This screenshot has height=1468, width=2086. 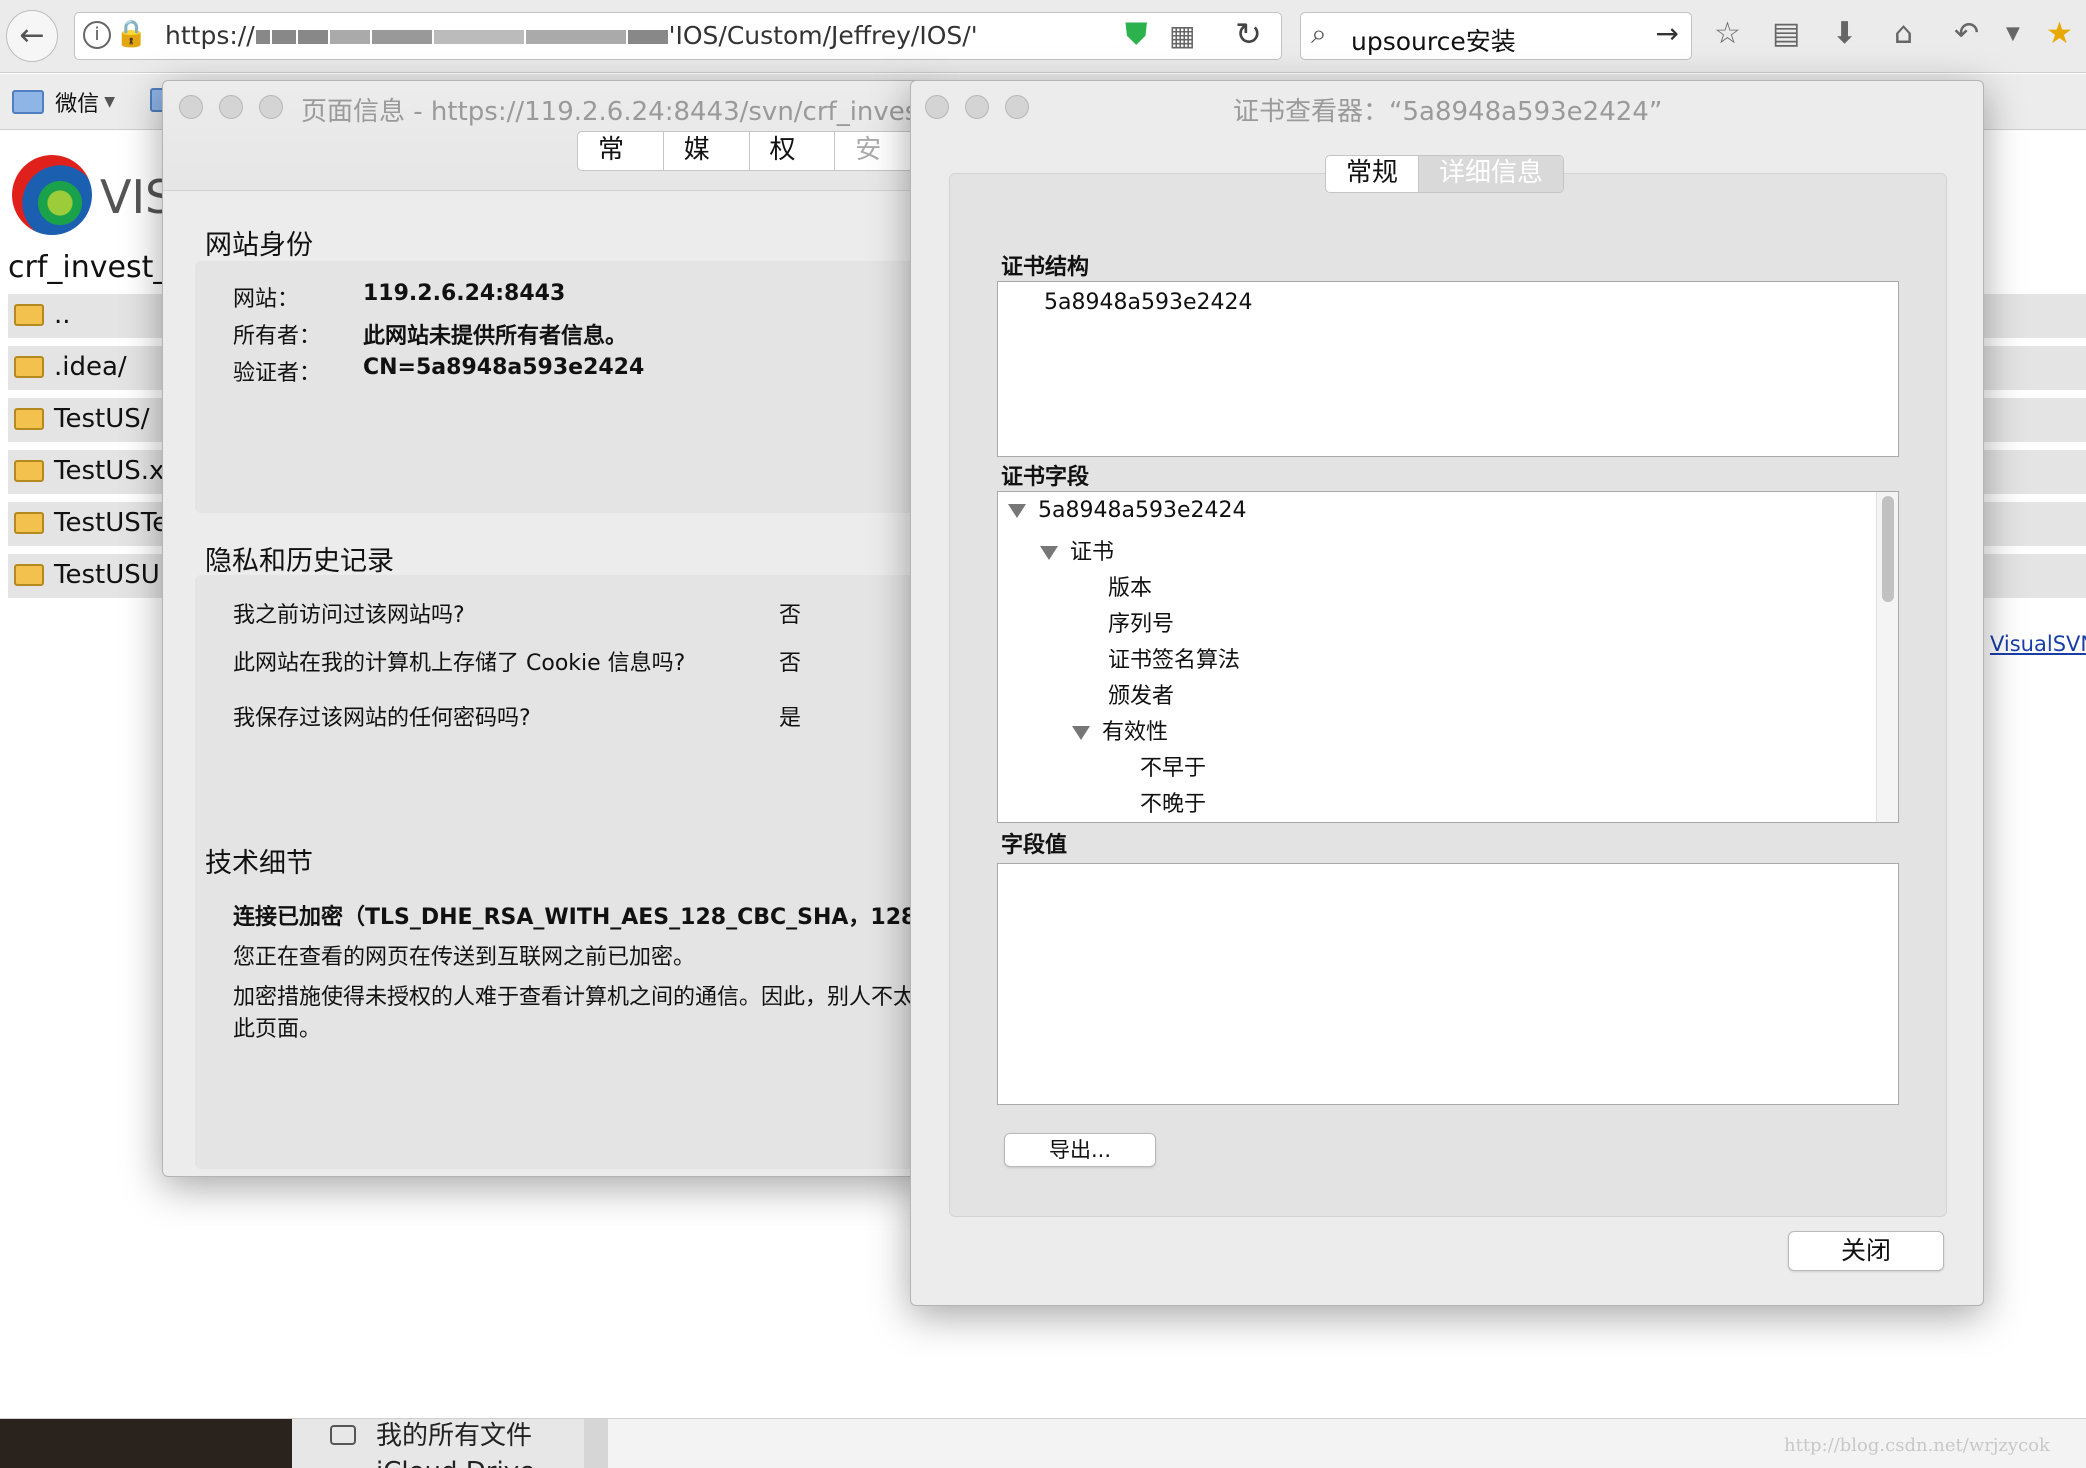 What do you see at coordinates (299, 561) in the screenshot?
I see `privacy-heading: 隐私和历史记录` at bounding box center [299, 561].